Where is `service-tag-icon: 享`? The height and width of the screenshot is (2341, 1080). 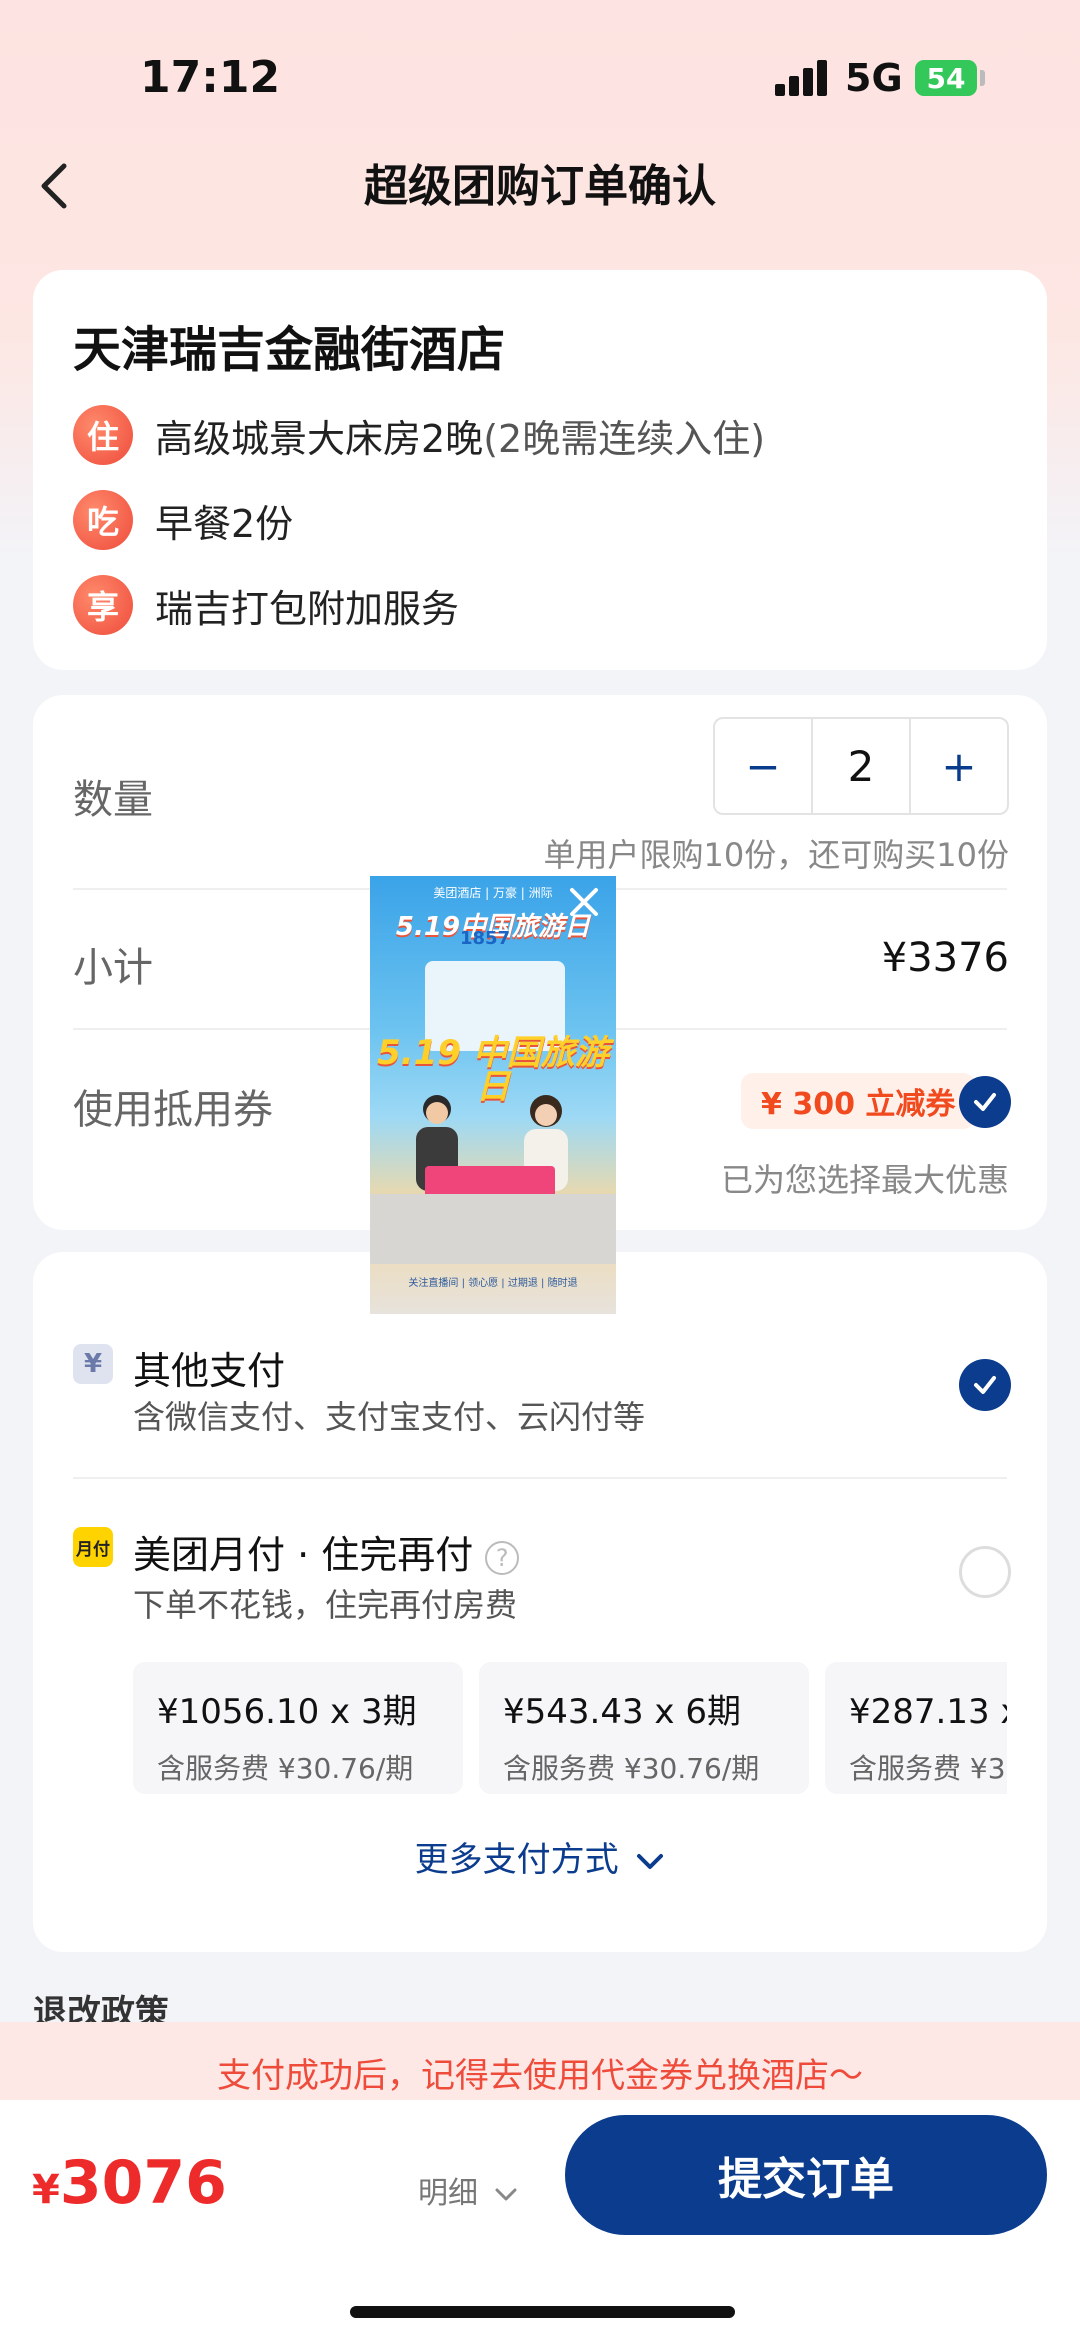
service-tag-icon: 享 is located at coordinates (103, 605).